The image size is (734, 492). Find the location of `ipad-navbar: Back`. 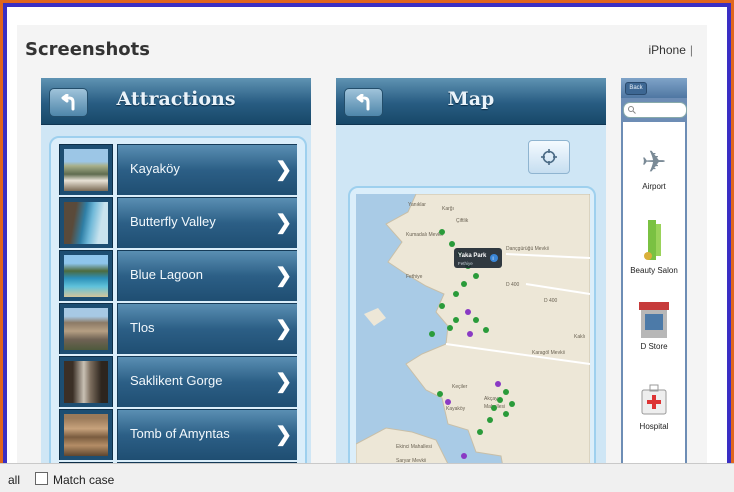

ipad-navbar: Back is located at coordinates (654, 88).